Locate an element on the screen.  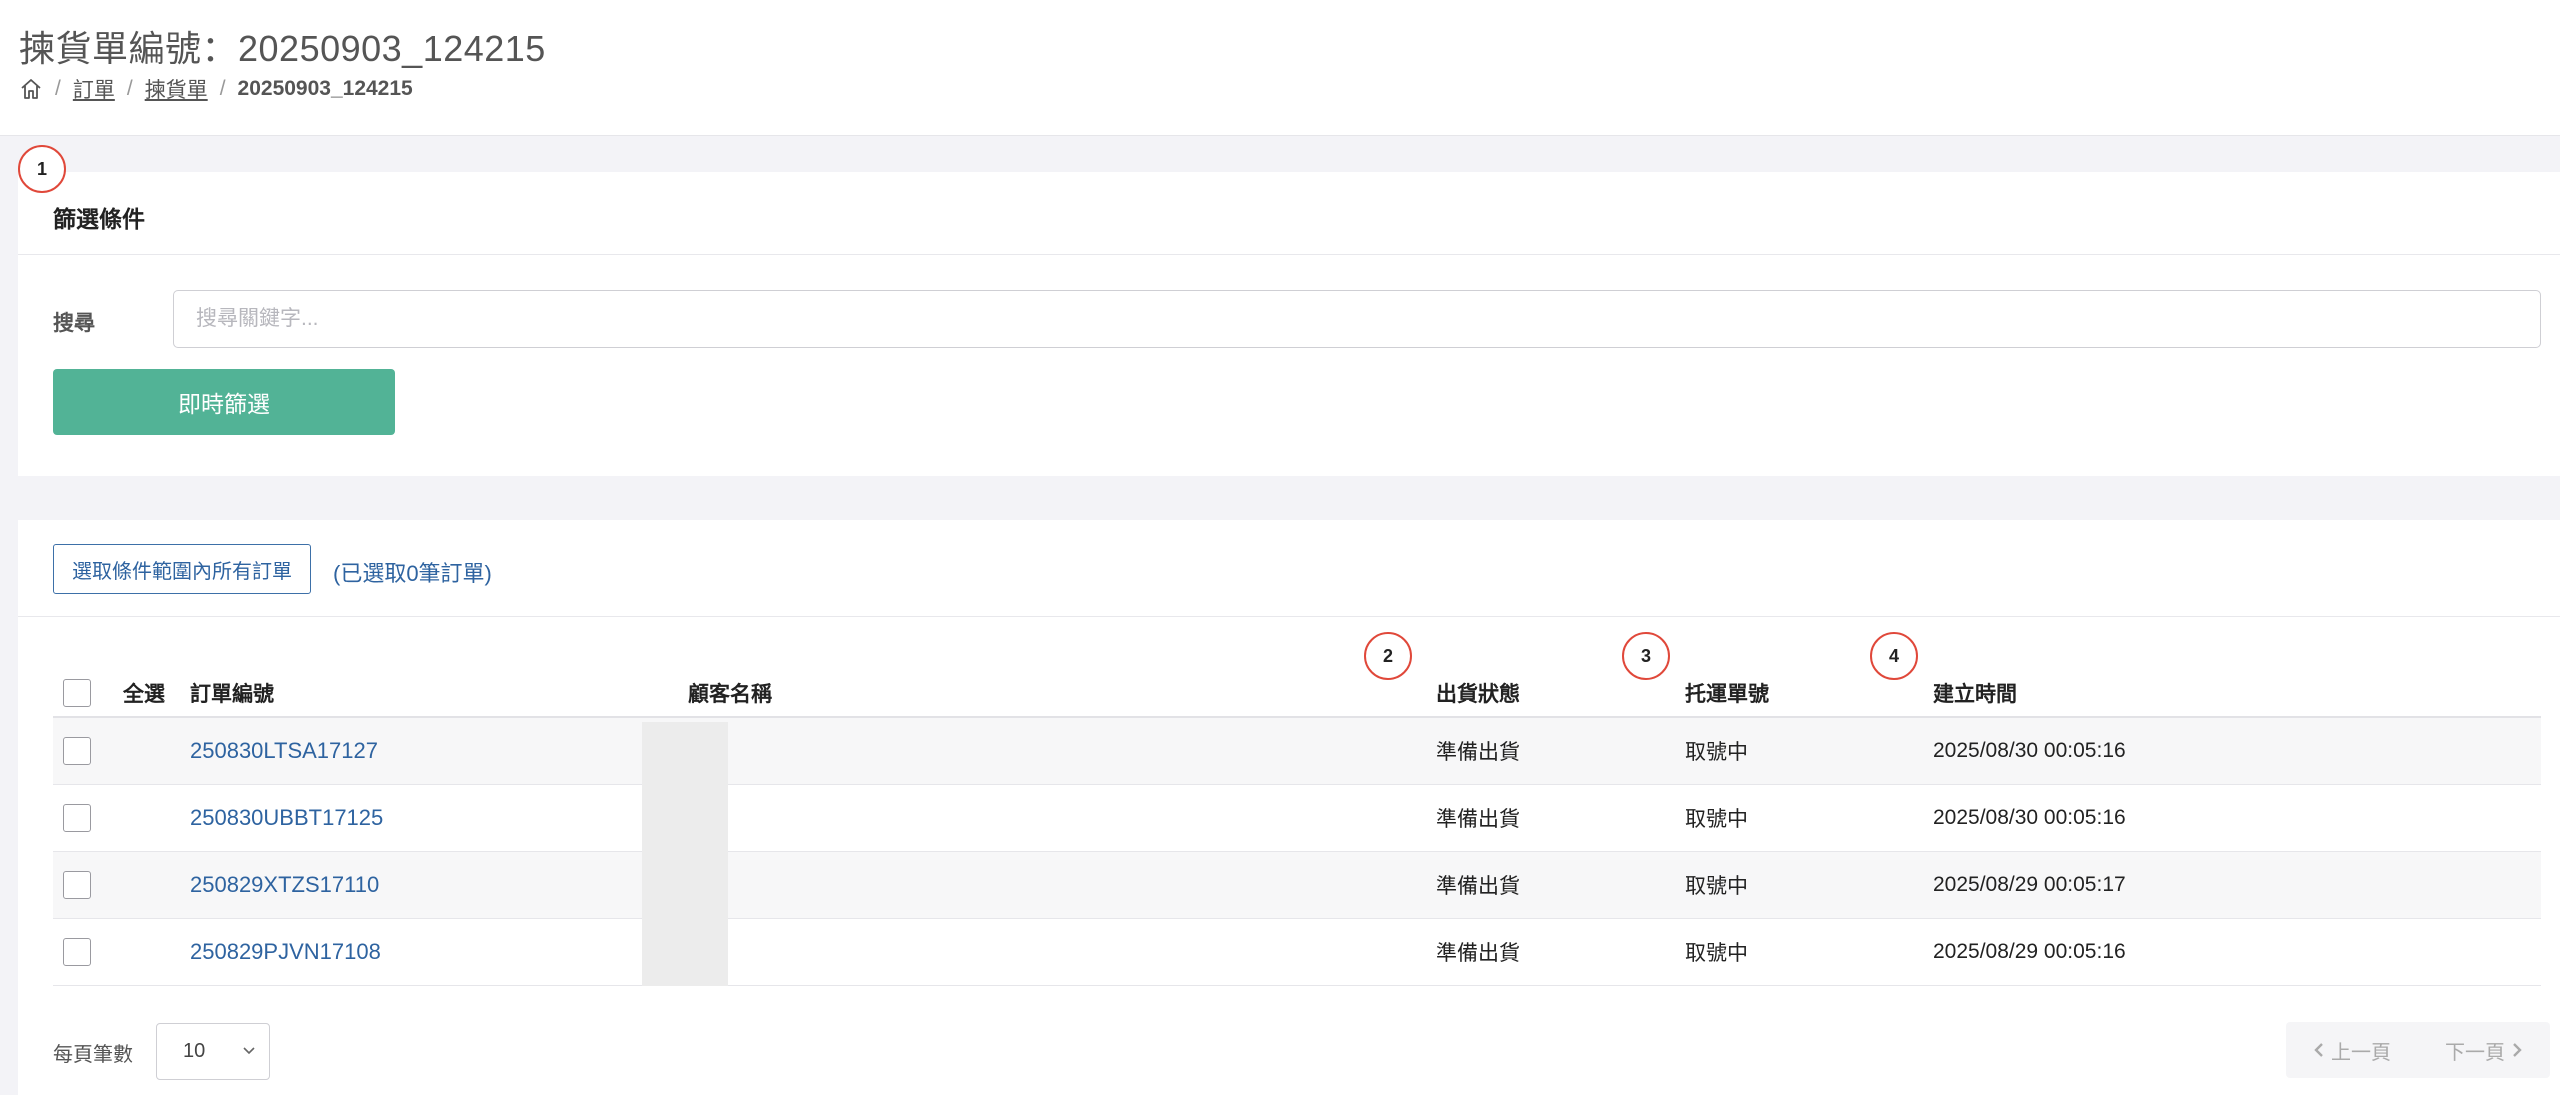
prev-page-button: 上一頁 is located at coordinates (2352, 1050).